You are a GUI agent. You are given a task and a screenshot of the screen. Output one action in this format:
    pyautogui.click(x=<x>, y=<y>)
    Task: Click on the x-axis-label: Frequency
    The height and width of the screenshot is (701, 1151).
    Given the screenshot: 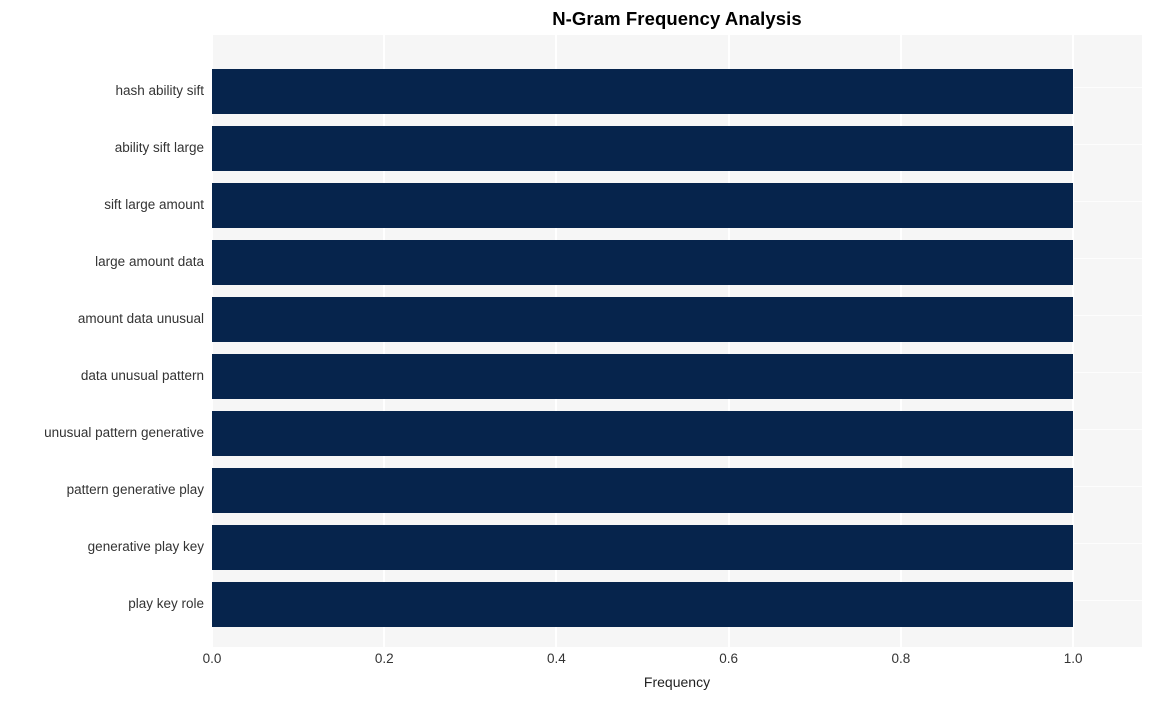 What is the action you would take?
    pyautogui.click(x=677, y=682)
    